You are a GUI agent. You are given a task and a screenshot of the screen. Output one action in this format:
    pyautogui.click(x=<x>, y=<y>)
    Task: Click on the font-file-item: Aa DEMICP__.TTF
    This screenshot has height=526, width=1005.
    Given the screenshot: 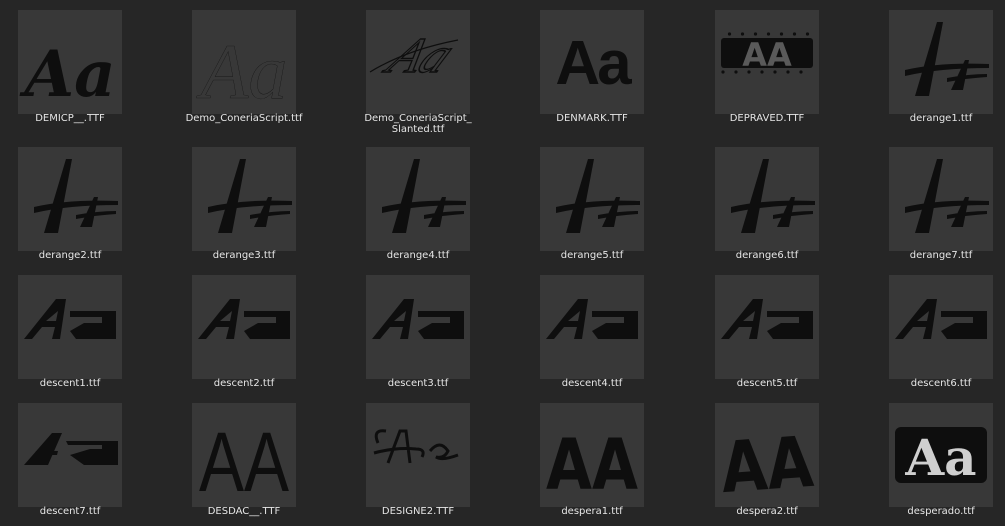 What is the action you would take?
    pyautogui.click(x=77, y=65)
    